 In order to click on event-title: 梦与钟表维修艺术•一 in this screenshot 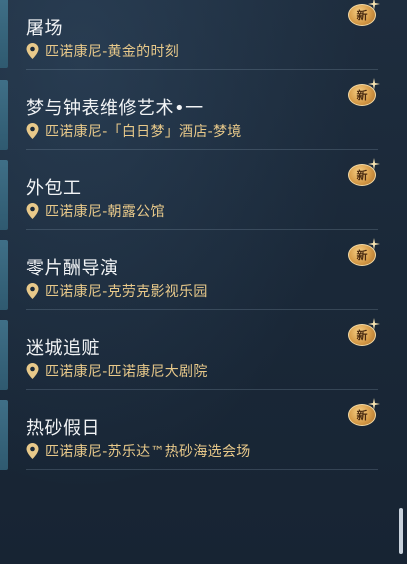, I will do `click(115, 108)`.